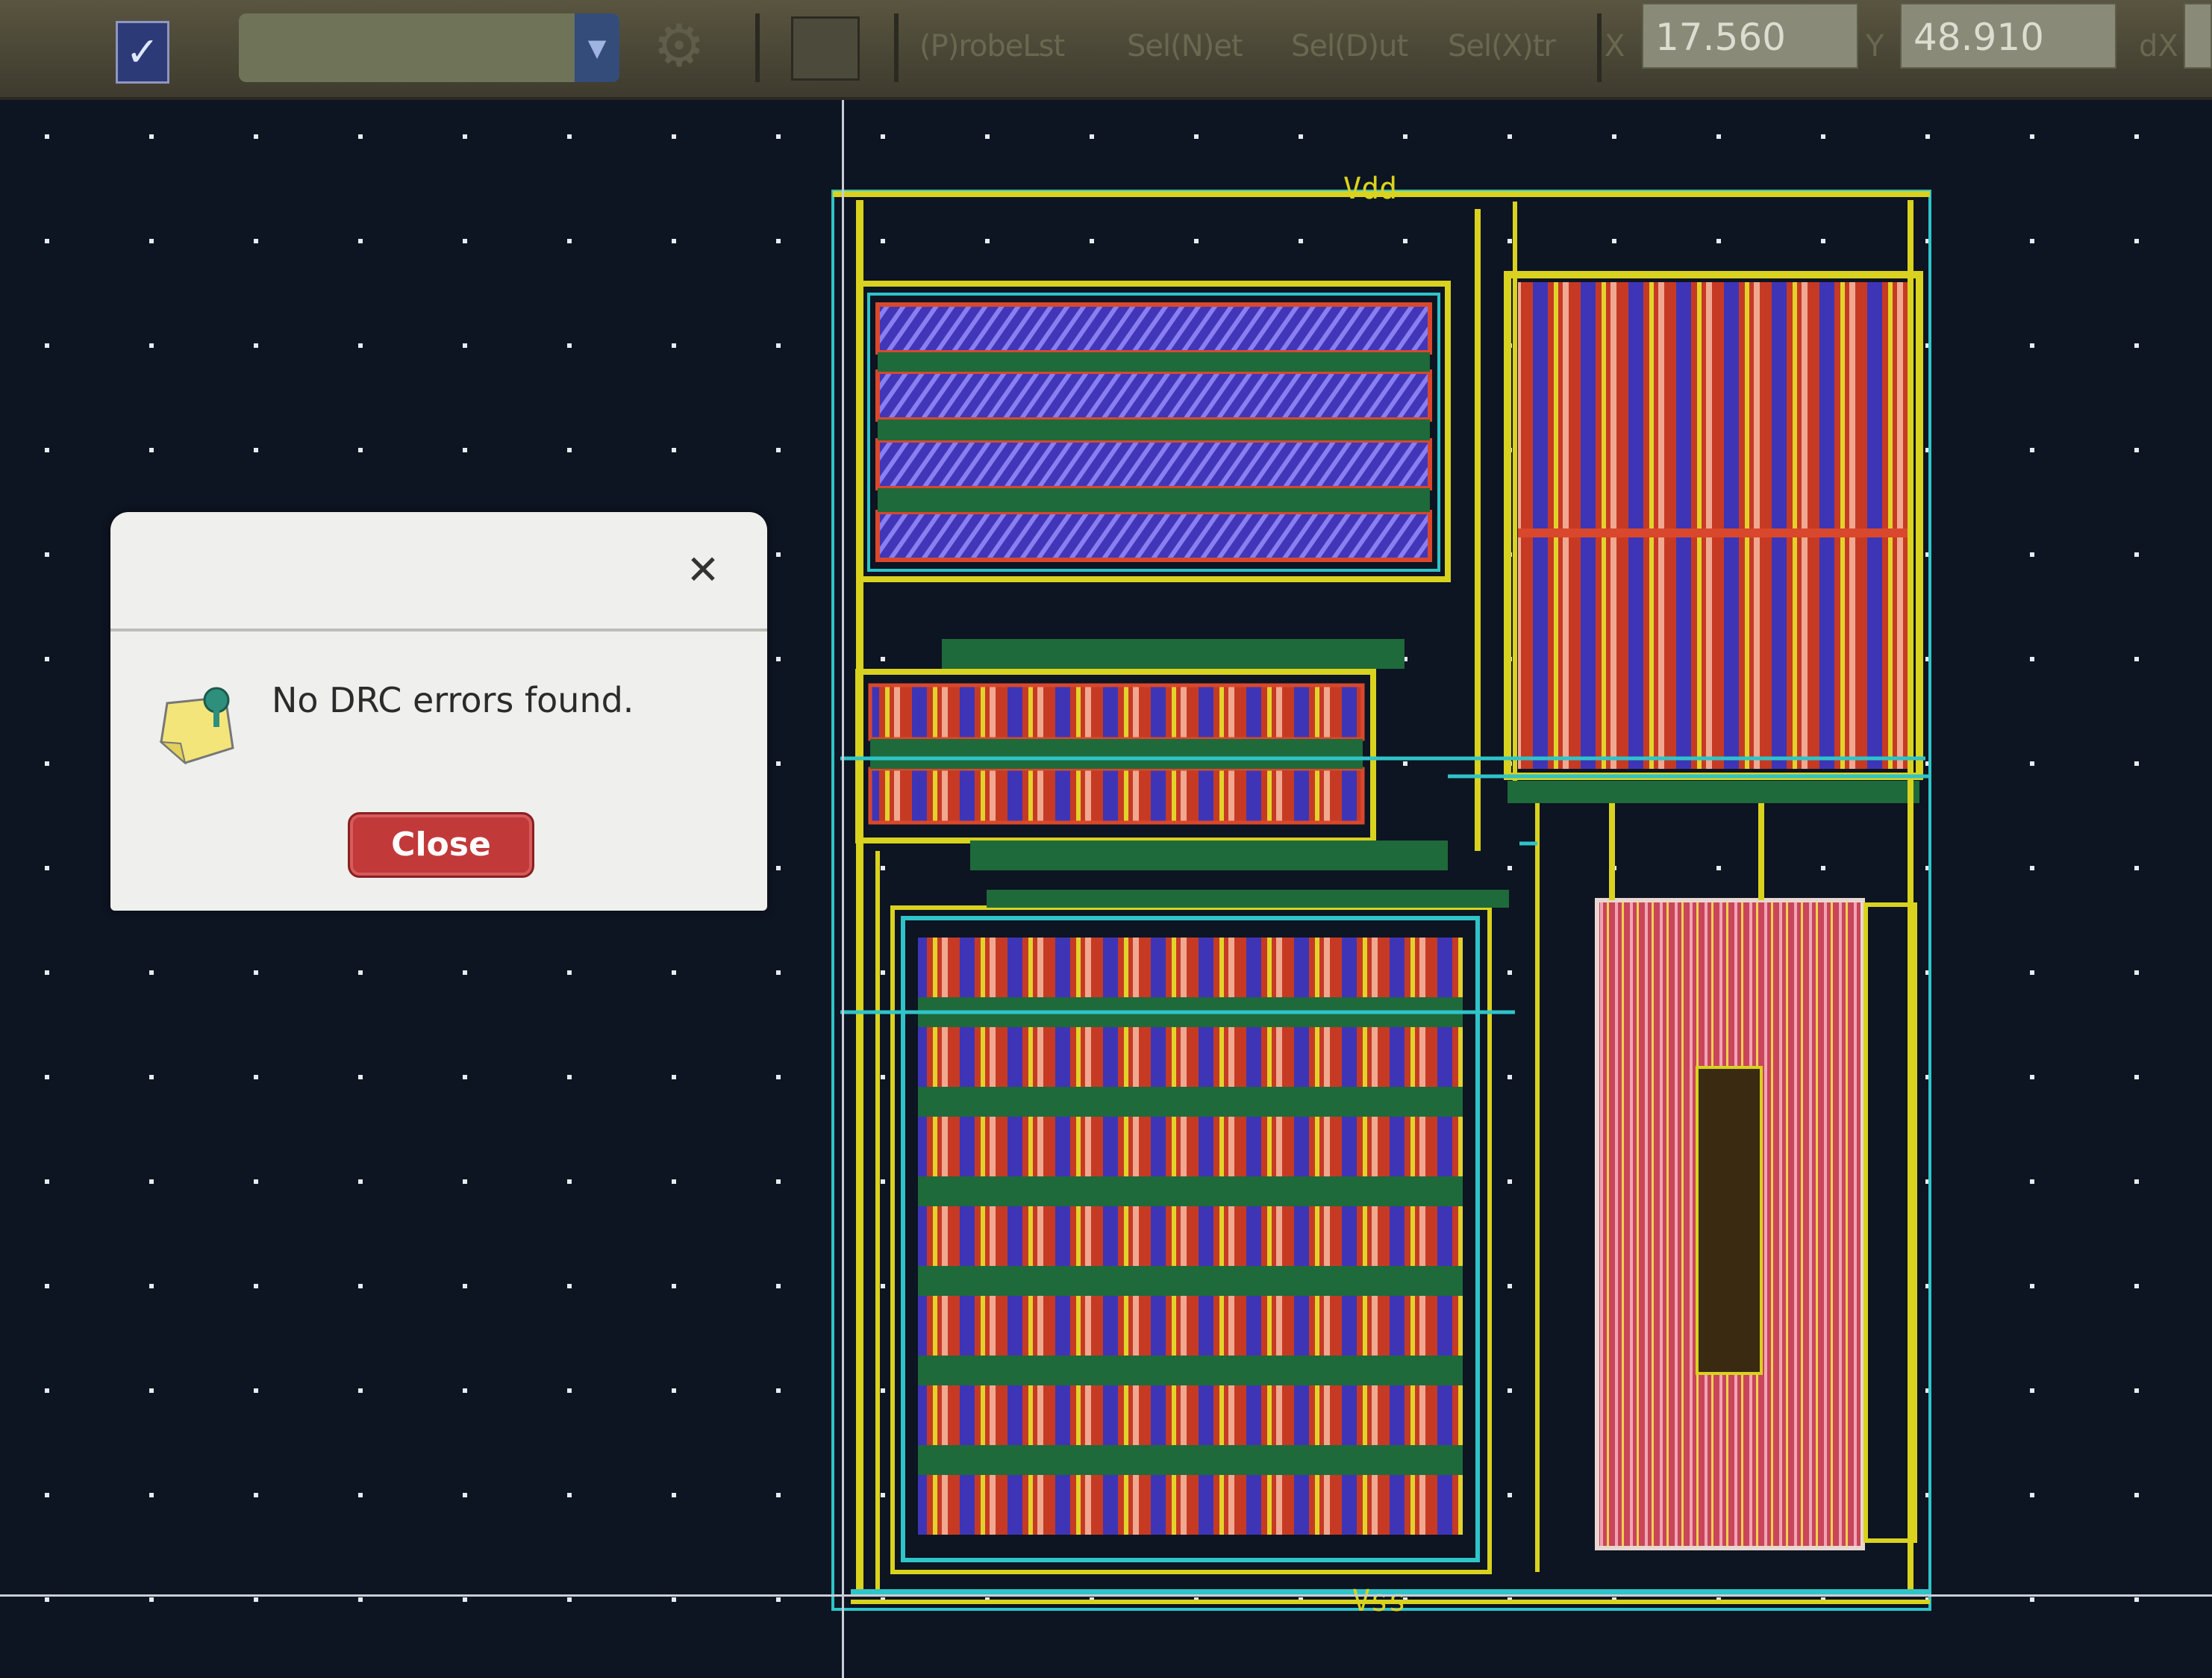 The width and height of the screenshot is (2212, 1678). I want to click on layer-combo-box: ▼, so click(429, 47).